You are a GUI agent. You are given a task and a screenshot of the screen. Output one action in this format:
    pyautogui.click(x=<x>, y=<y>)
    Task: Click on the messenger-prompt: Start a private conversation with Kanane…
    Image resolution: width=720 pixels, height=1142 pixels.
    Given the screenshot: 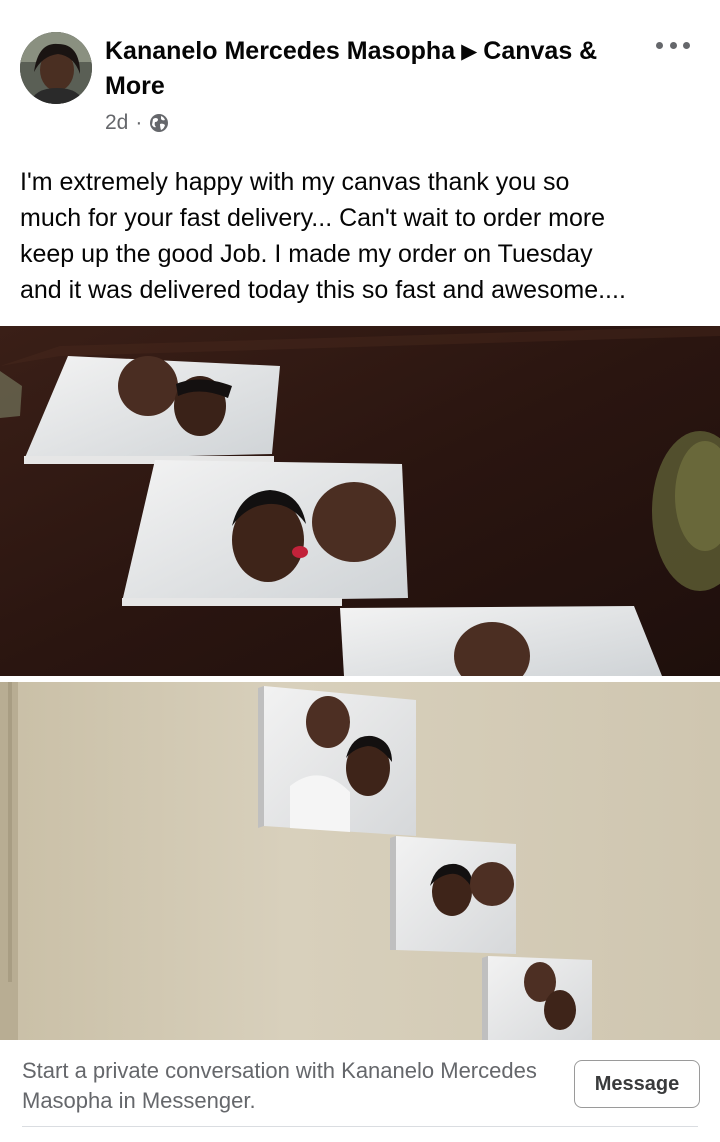 What is the action you would take?
    pyautogui.click(x=360, y=1091)
    